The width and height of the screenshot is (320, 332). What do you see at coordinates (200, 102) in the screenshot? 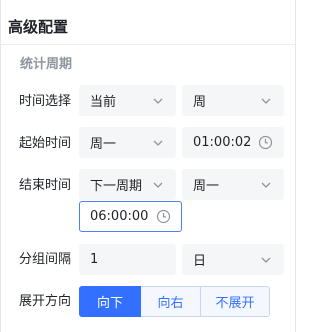
I see `time-select-unit-value: 周` at bounding box center [200, 102].